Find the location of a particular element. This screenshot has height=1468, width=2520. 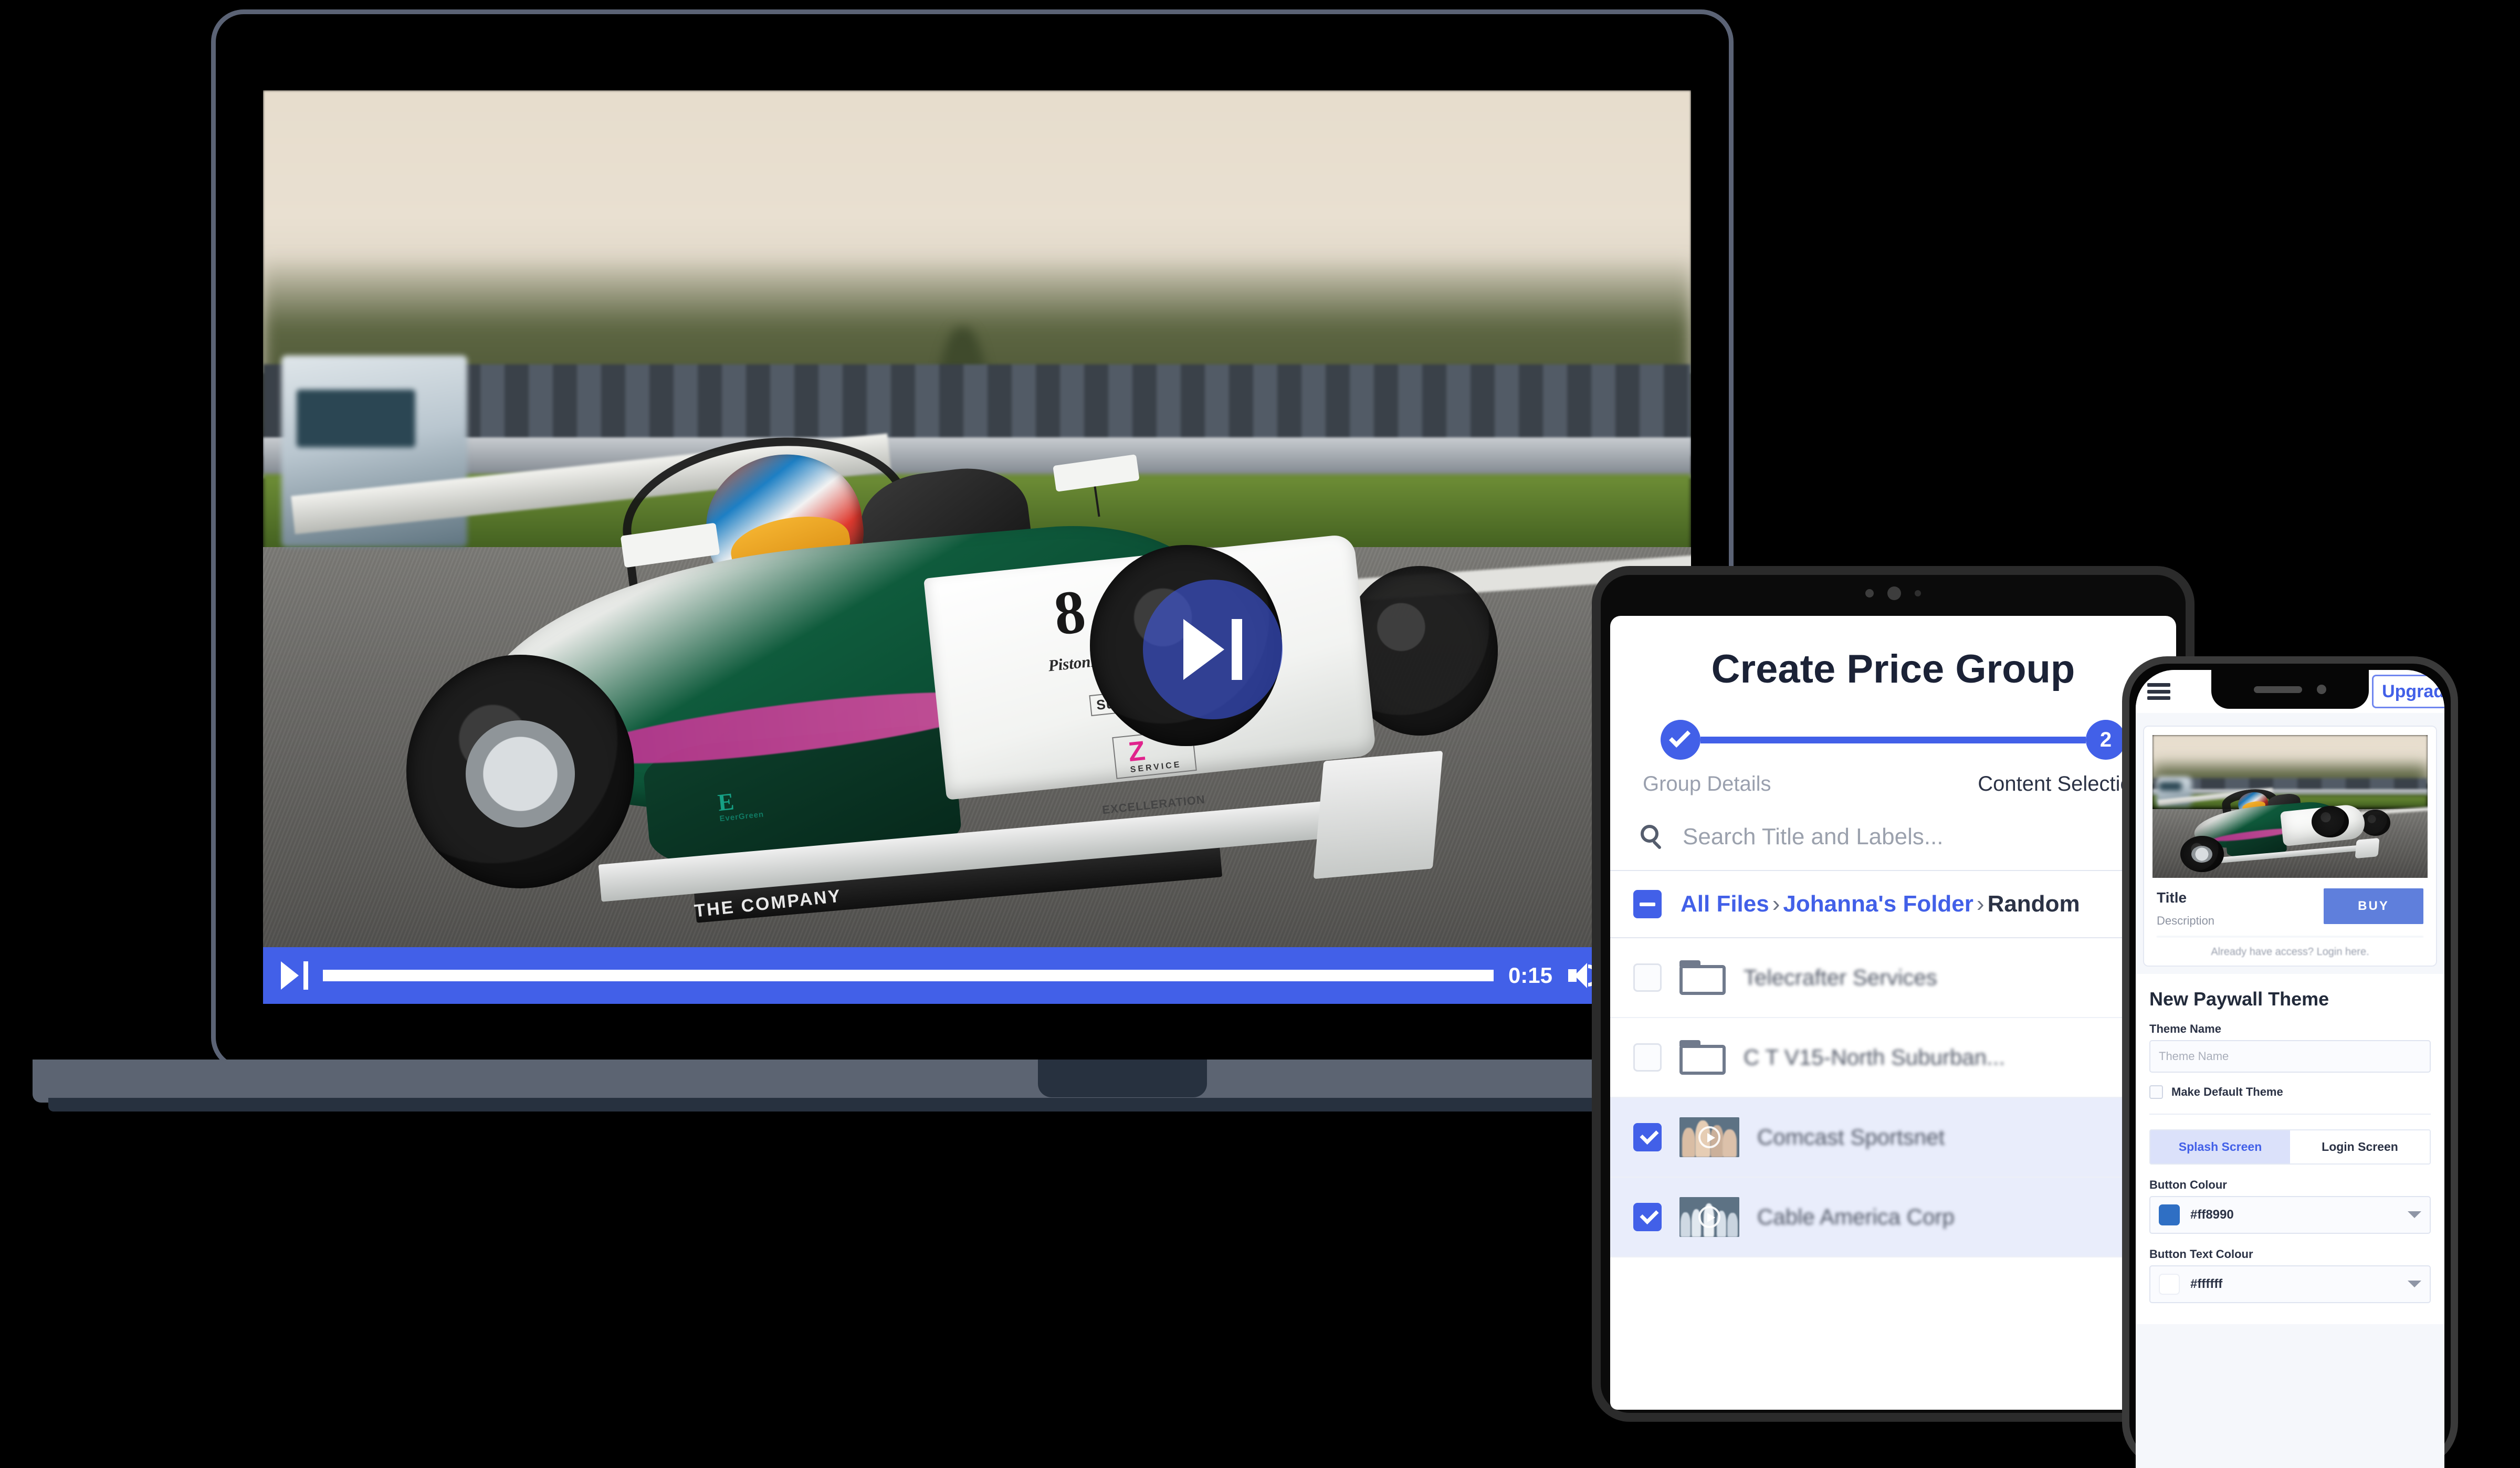

video-thumbnail is located at coordinates (1709, 1217).